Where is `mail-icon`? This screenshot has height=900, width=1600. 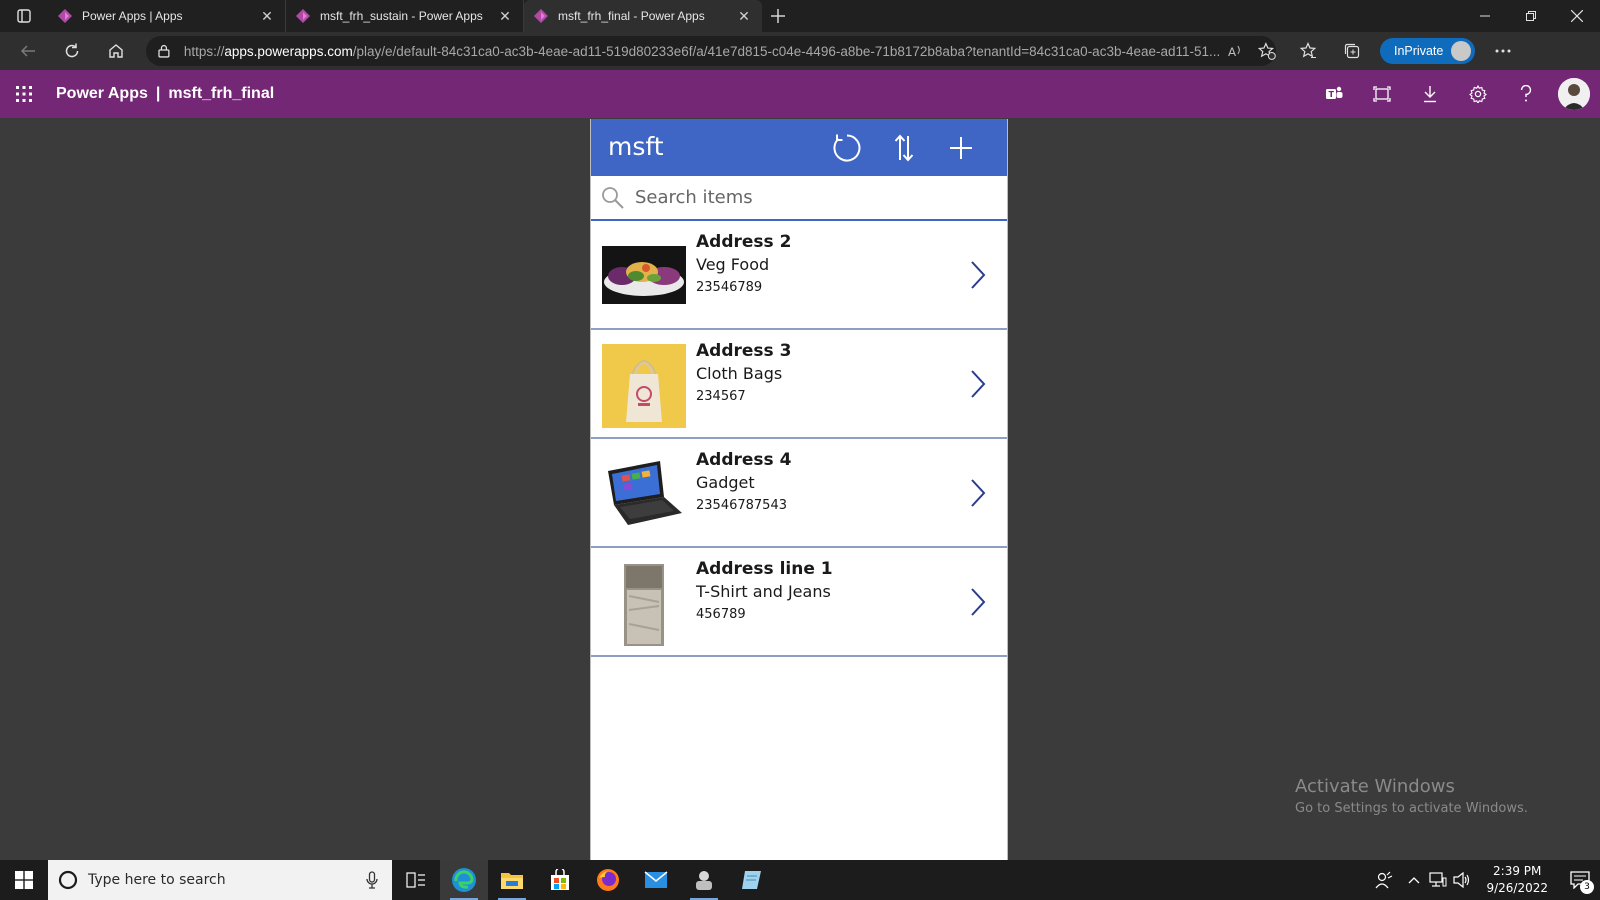
mail-icon is located at coordinates (656, 879).